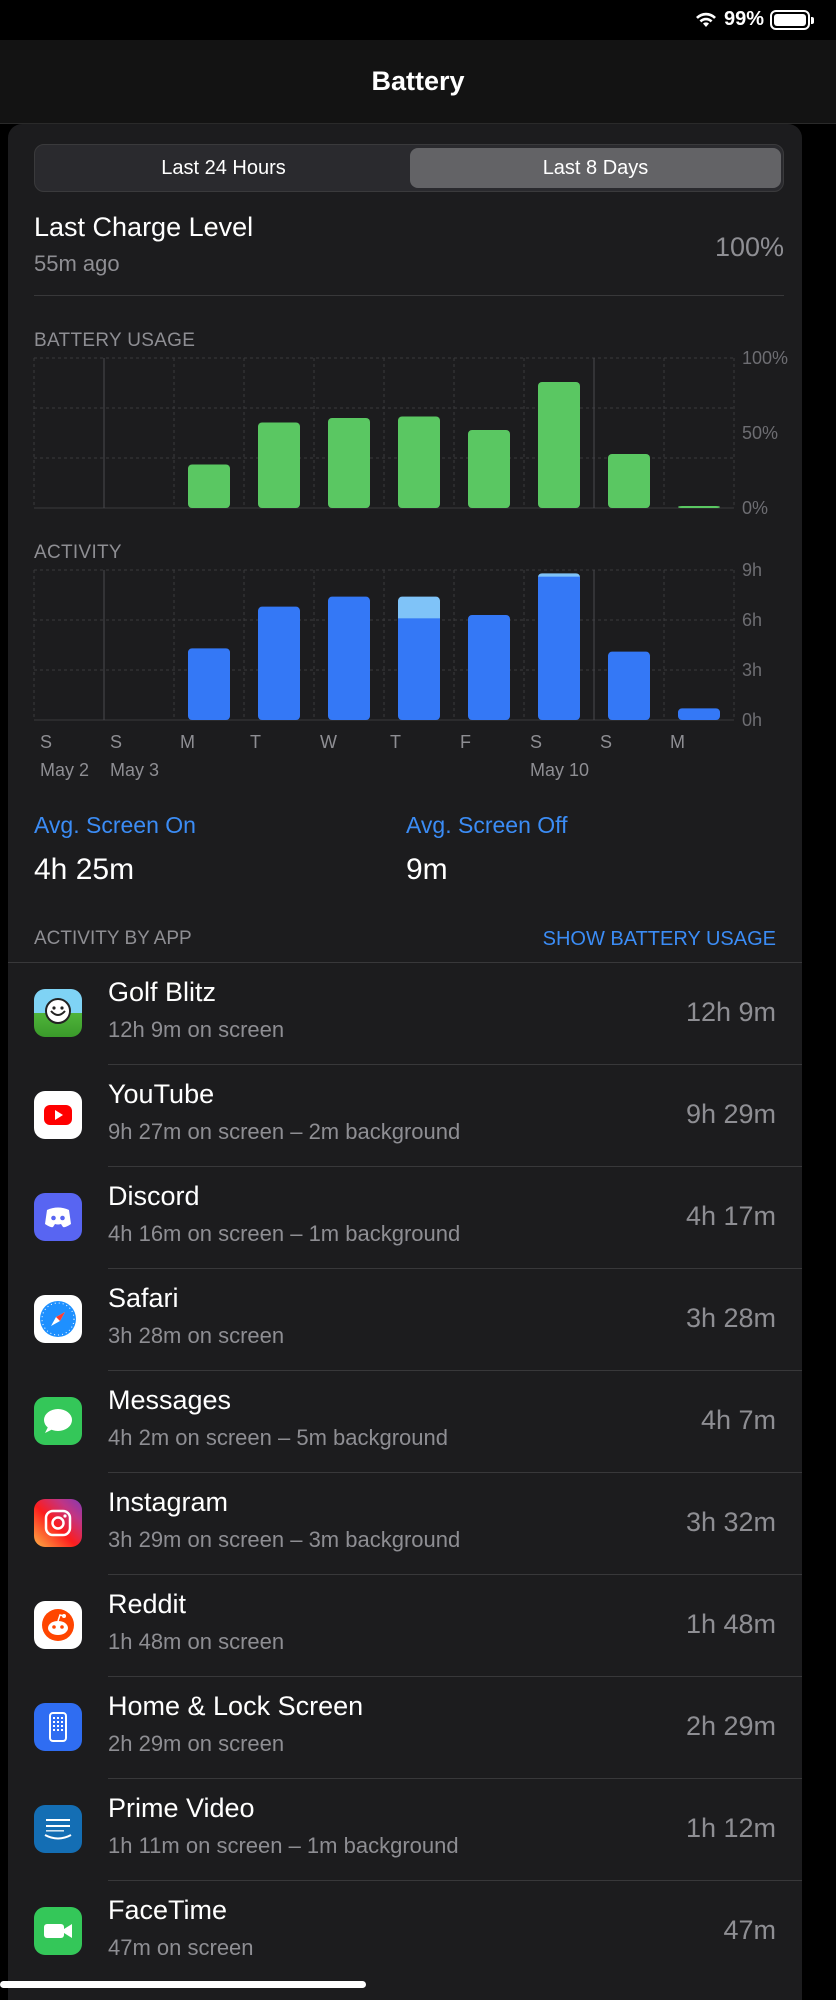  I want to click on avg-screen-off-label: Avg. Screen Off, so click(487, 825).